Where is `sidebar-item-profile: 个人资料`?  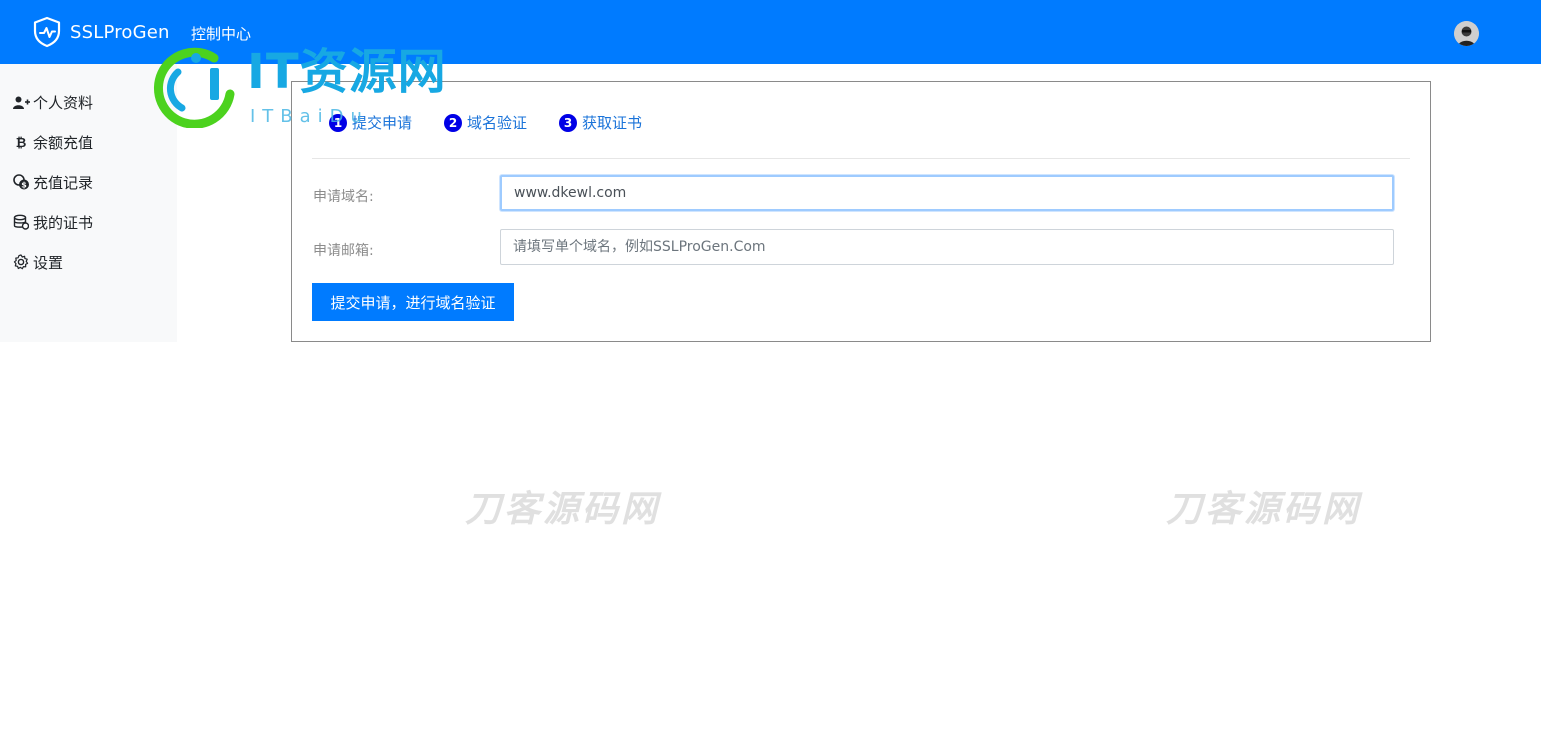 sidebar-item-profile: 个人资料 is located at coordinates (52, 102).